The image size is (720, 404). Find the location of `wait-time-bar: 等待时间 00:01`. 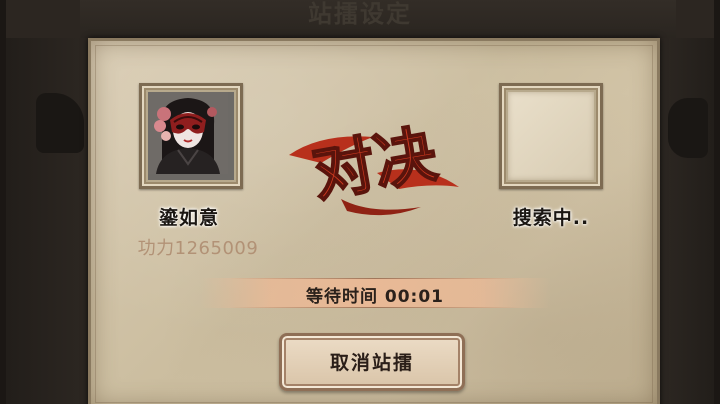

wait-time-bar: 等待时间 00:01 is located at coordinates (375, 293).